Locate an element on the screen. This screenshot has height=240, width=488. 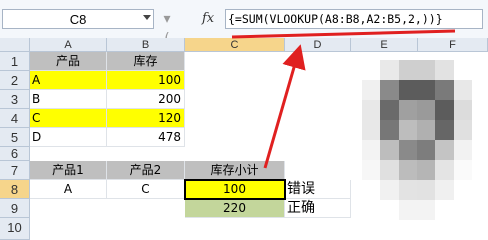
cell-b2: 100 is located at coordinates (146, 80).